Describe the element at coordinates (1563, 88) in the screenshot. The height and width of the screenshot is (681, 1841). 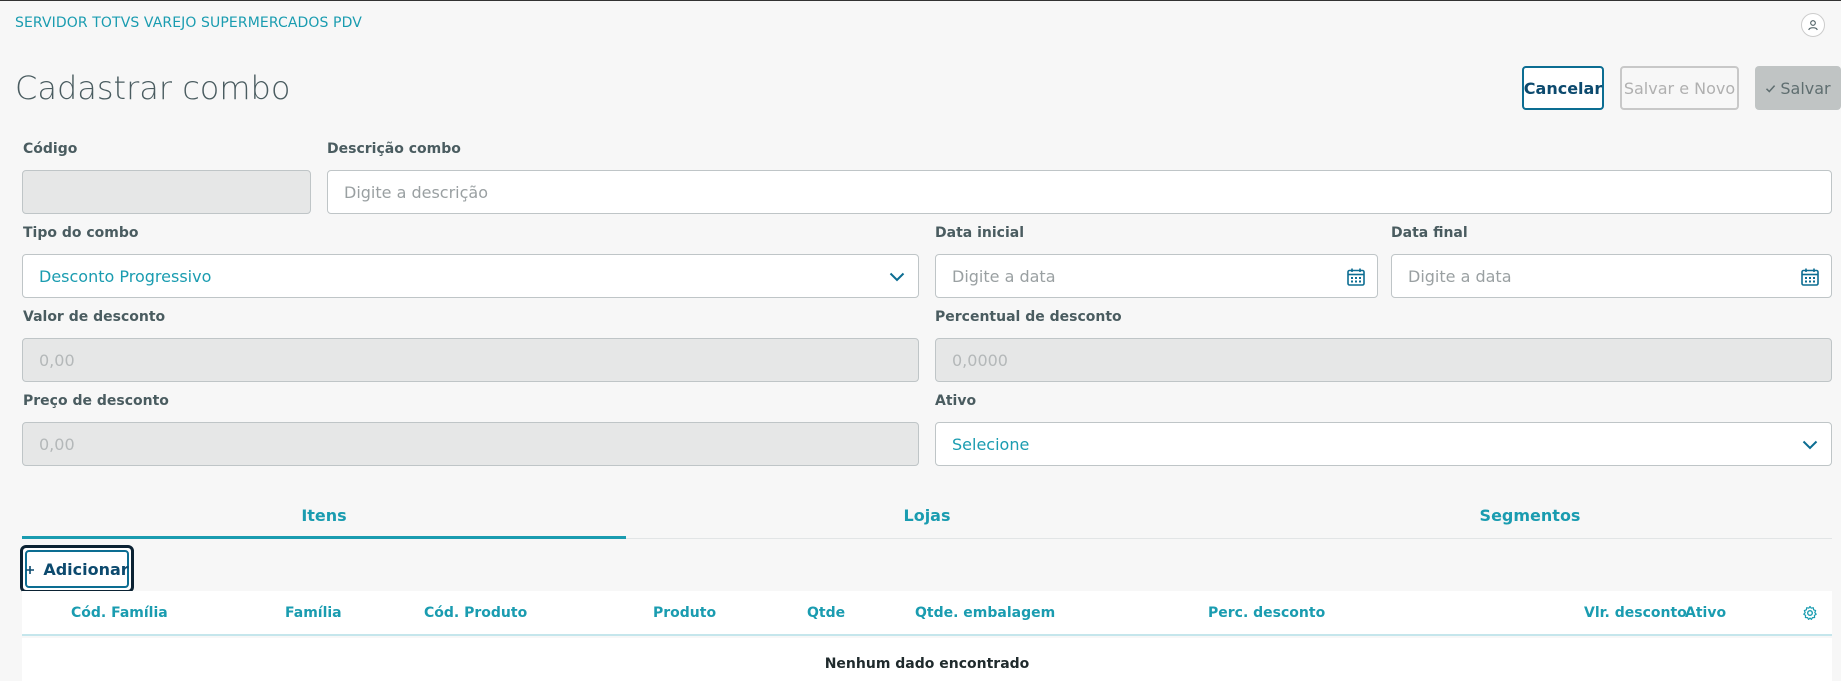
I see `cancel-button: Cancelar` at that location.